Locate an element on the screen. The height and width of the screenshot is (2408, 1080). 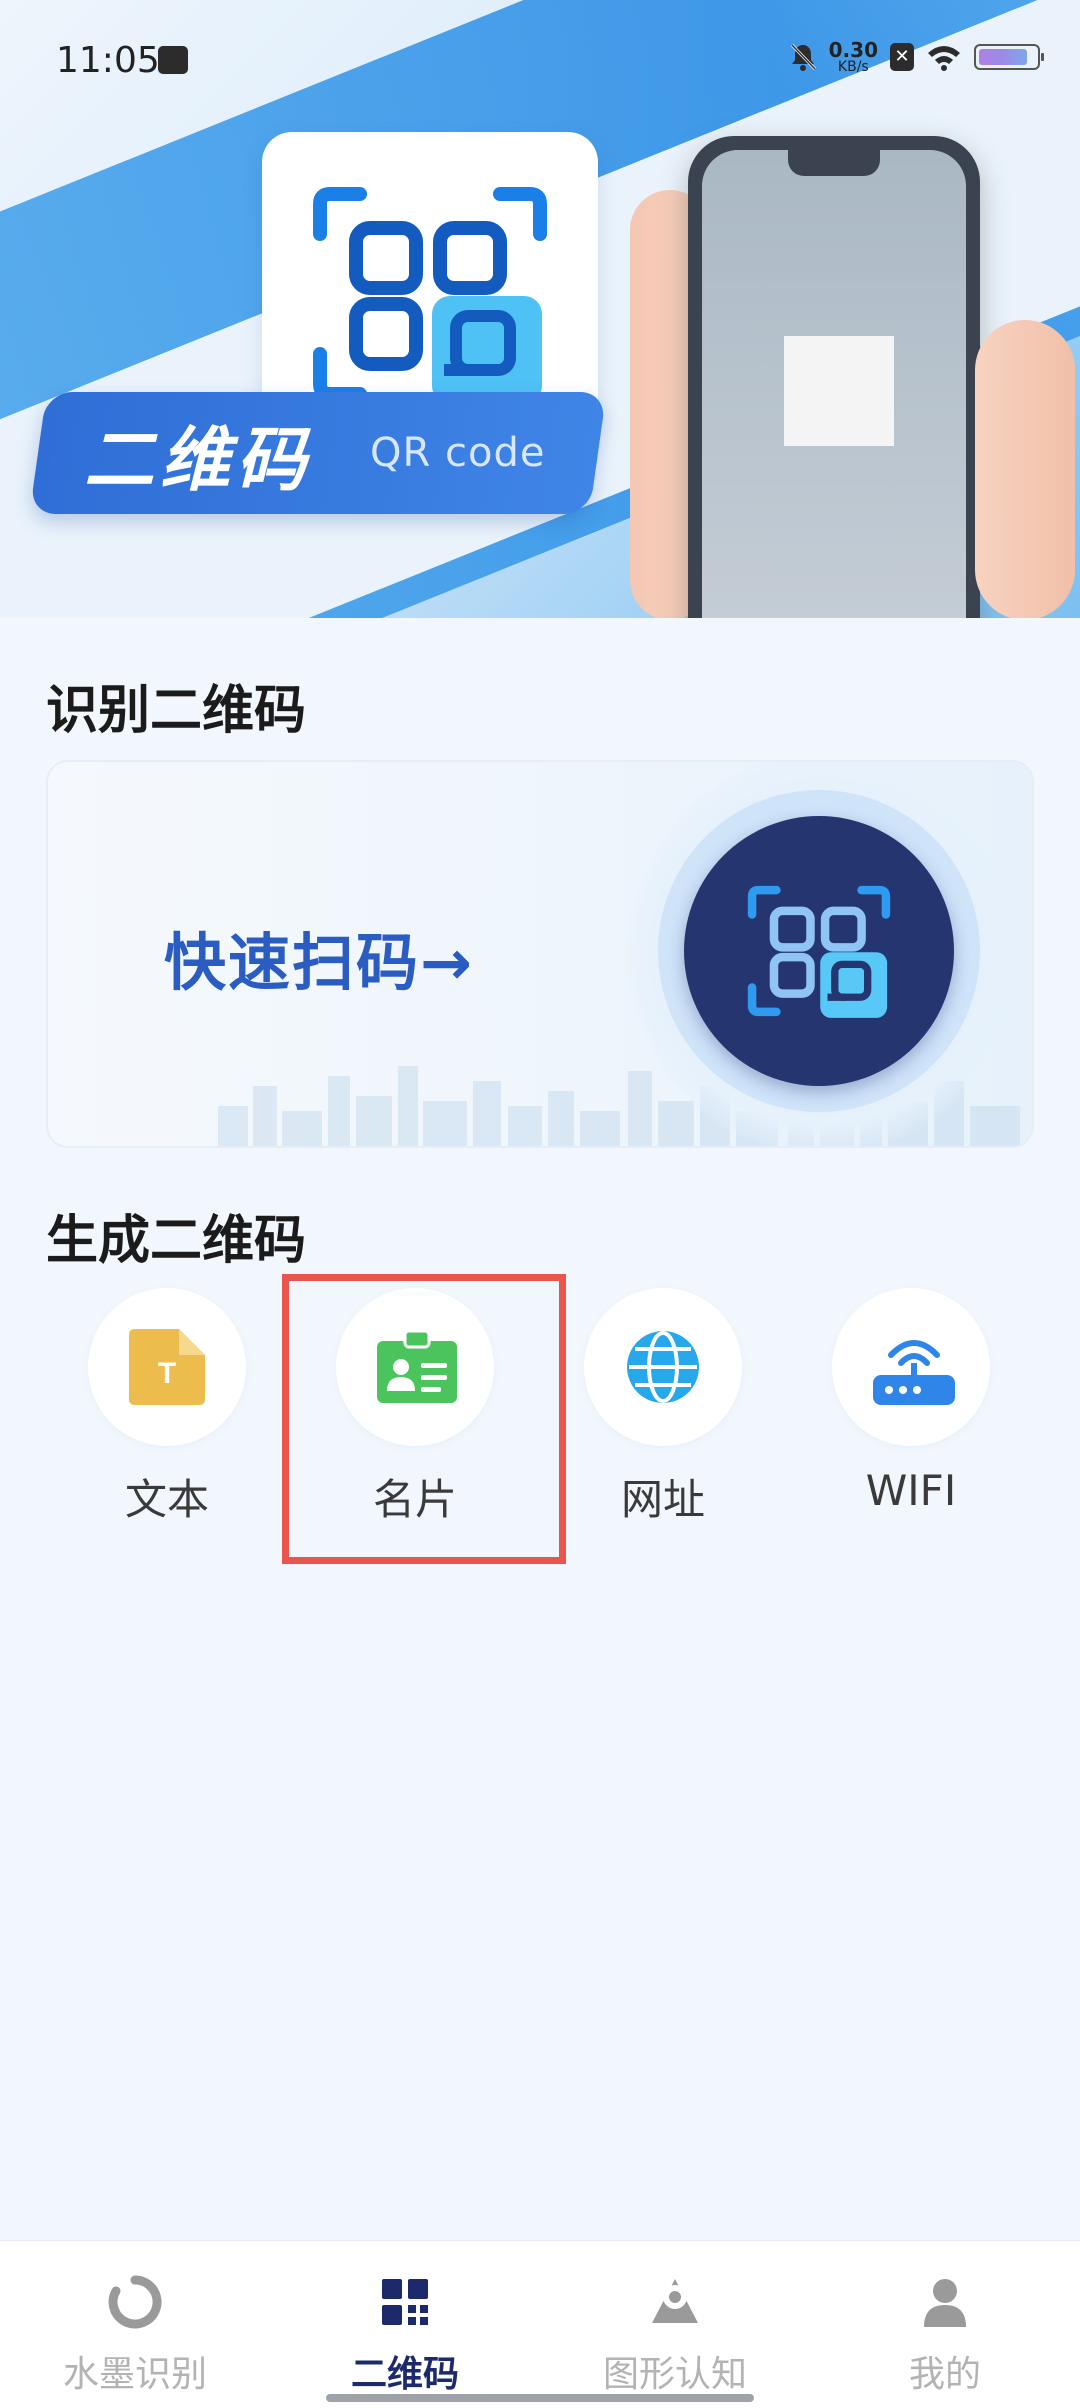
highlight-box is located at coordinates (424, 1419).